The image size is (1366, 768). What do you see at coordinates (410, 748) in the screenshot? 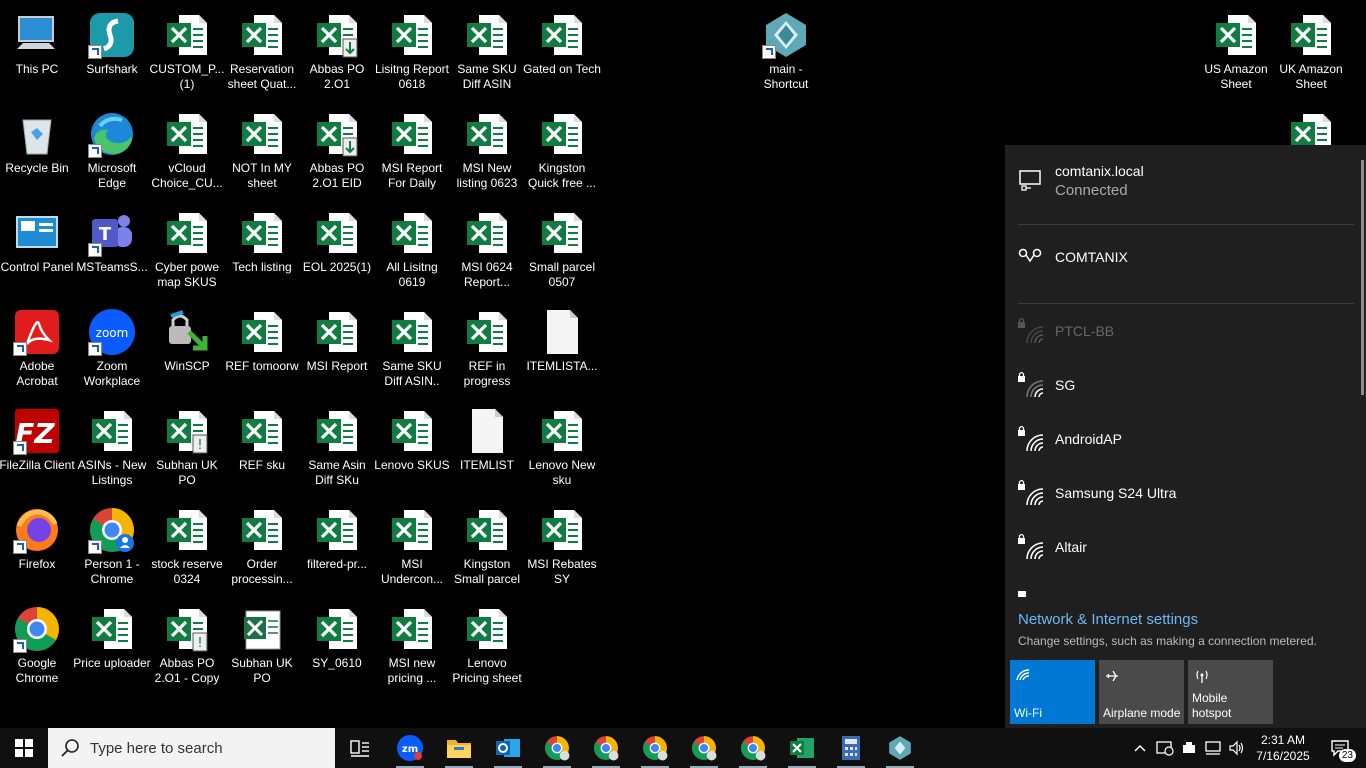
I see `taskbar-app-zoom: zm` at bounding box center [410, 748].